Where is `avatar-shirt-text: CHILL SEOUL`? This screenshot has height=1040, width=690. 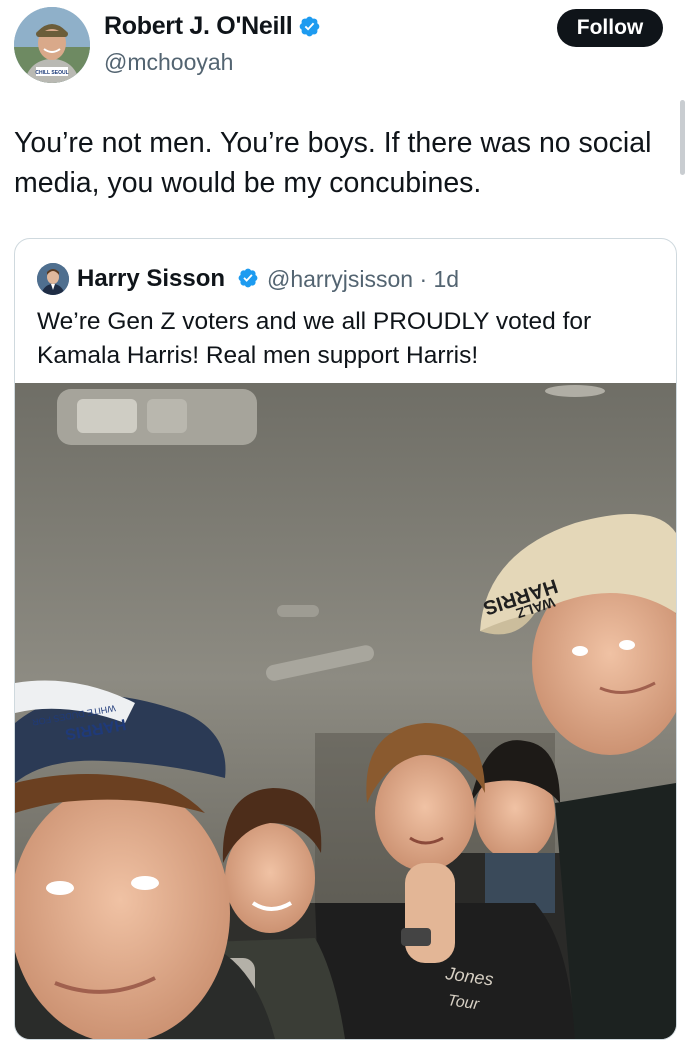 avatar-shirt-text: CHILL SEOUL is located at coordinates (51, 73).